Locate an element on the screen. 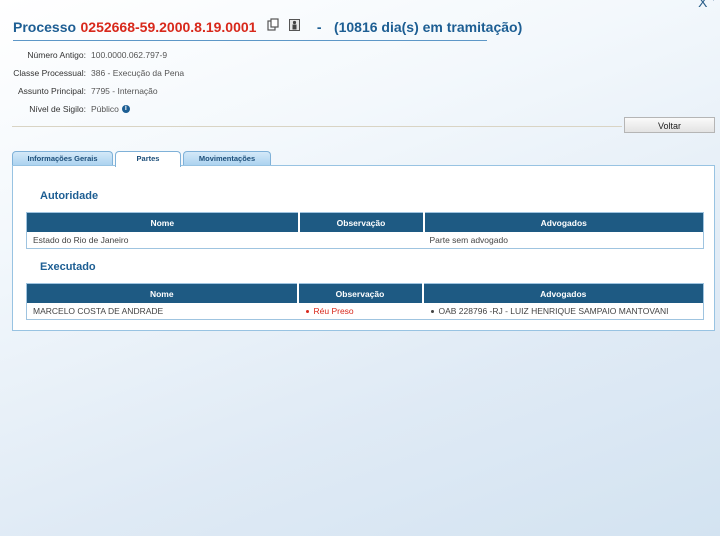  info-value: 7795 - Internação is located at coordinates (124, 91).